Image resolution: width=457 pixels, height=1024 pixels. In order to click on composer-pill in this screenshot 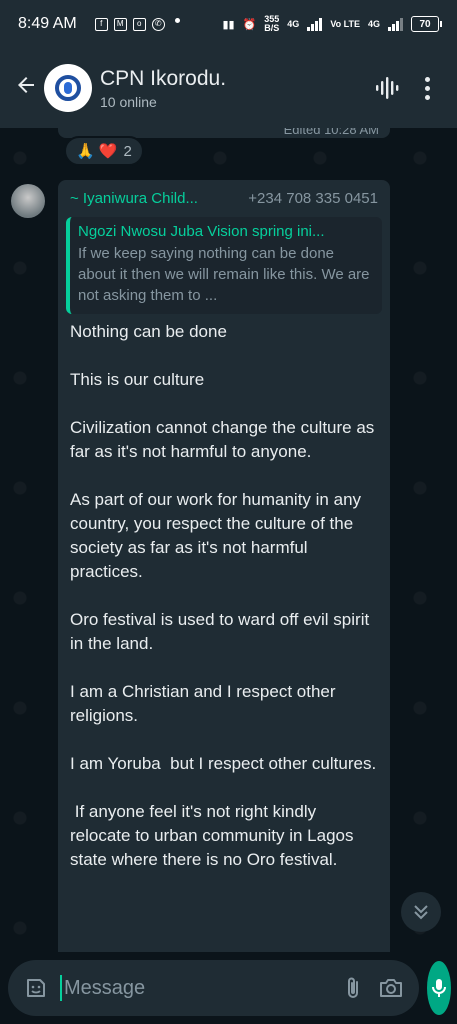, I will do `click(213, 988)`.